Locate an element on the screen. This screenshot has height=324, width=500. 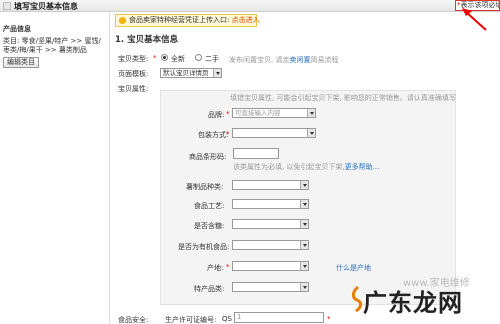
radio-used-label: 二手 is located at coordinates (212, 59).